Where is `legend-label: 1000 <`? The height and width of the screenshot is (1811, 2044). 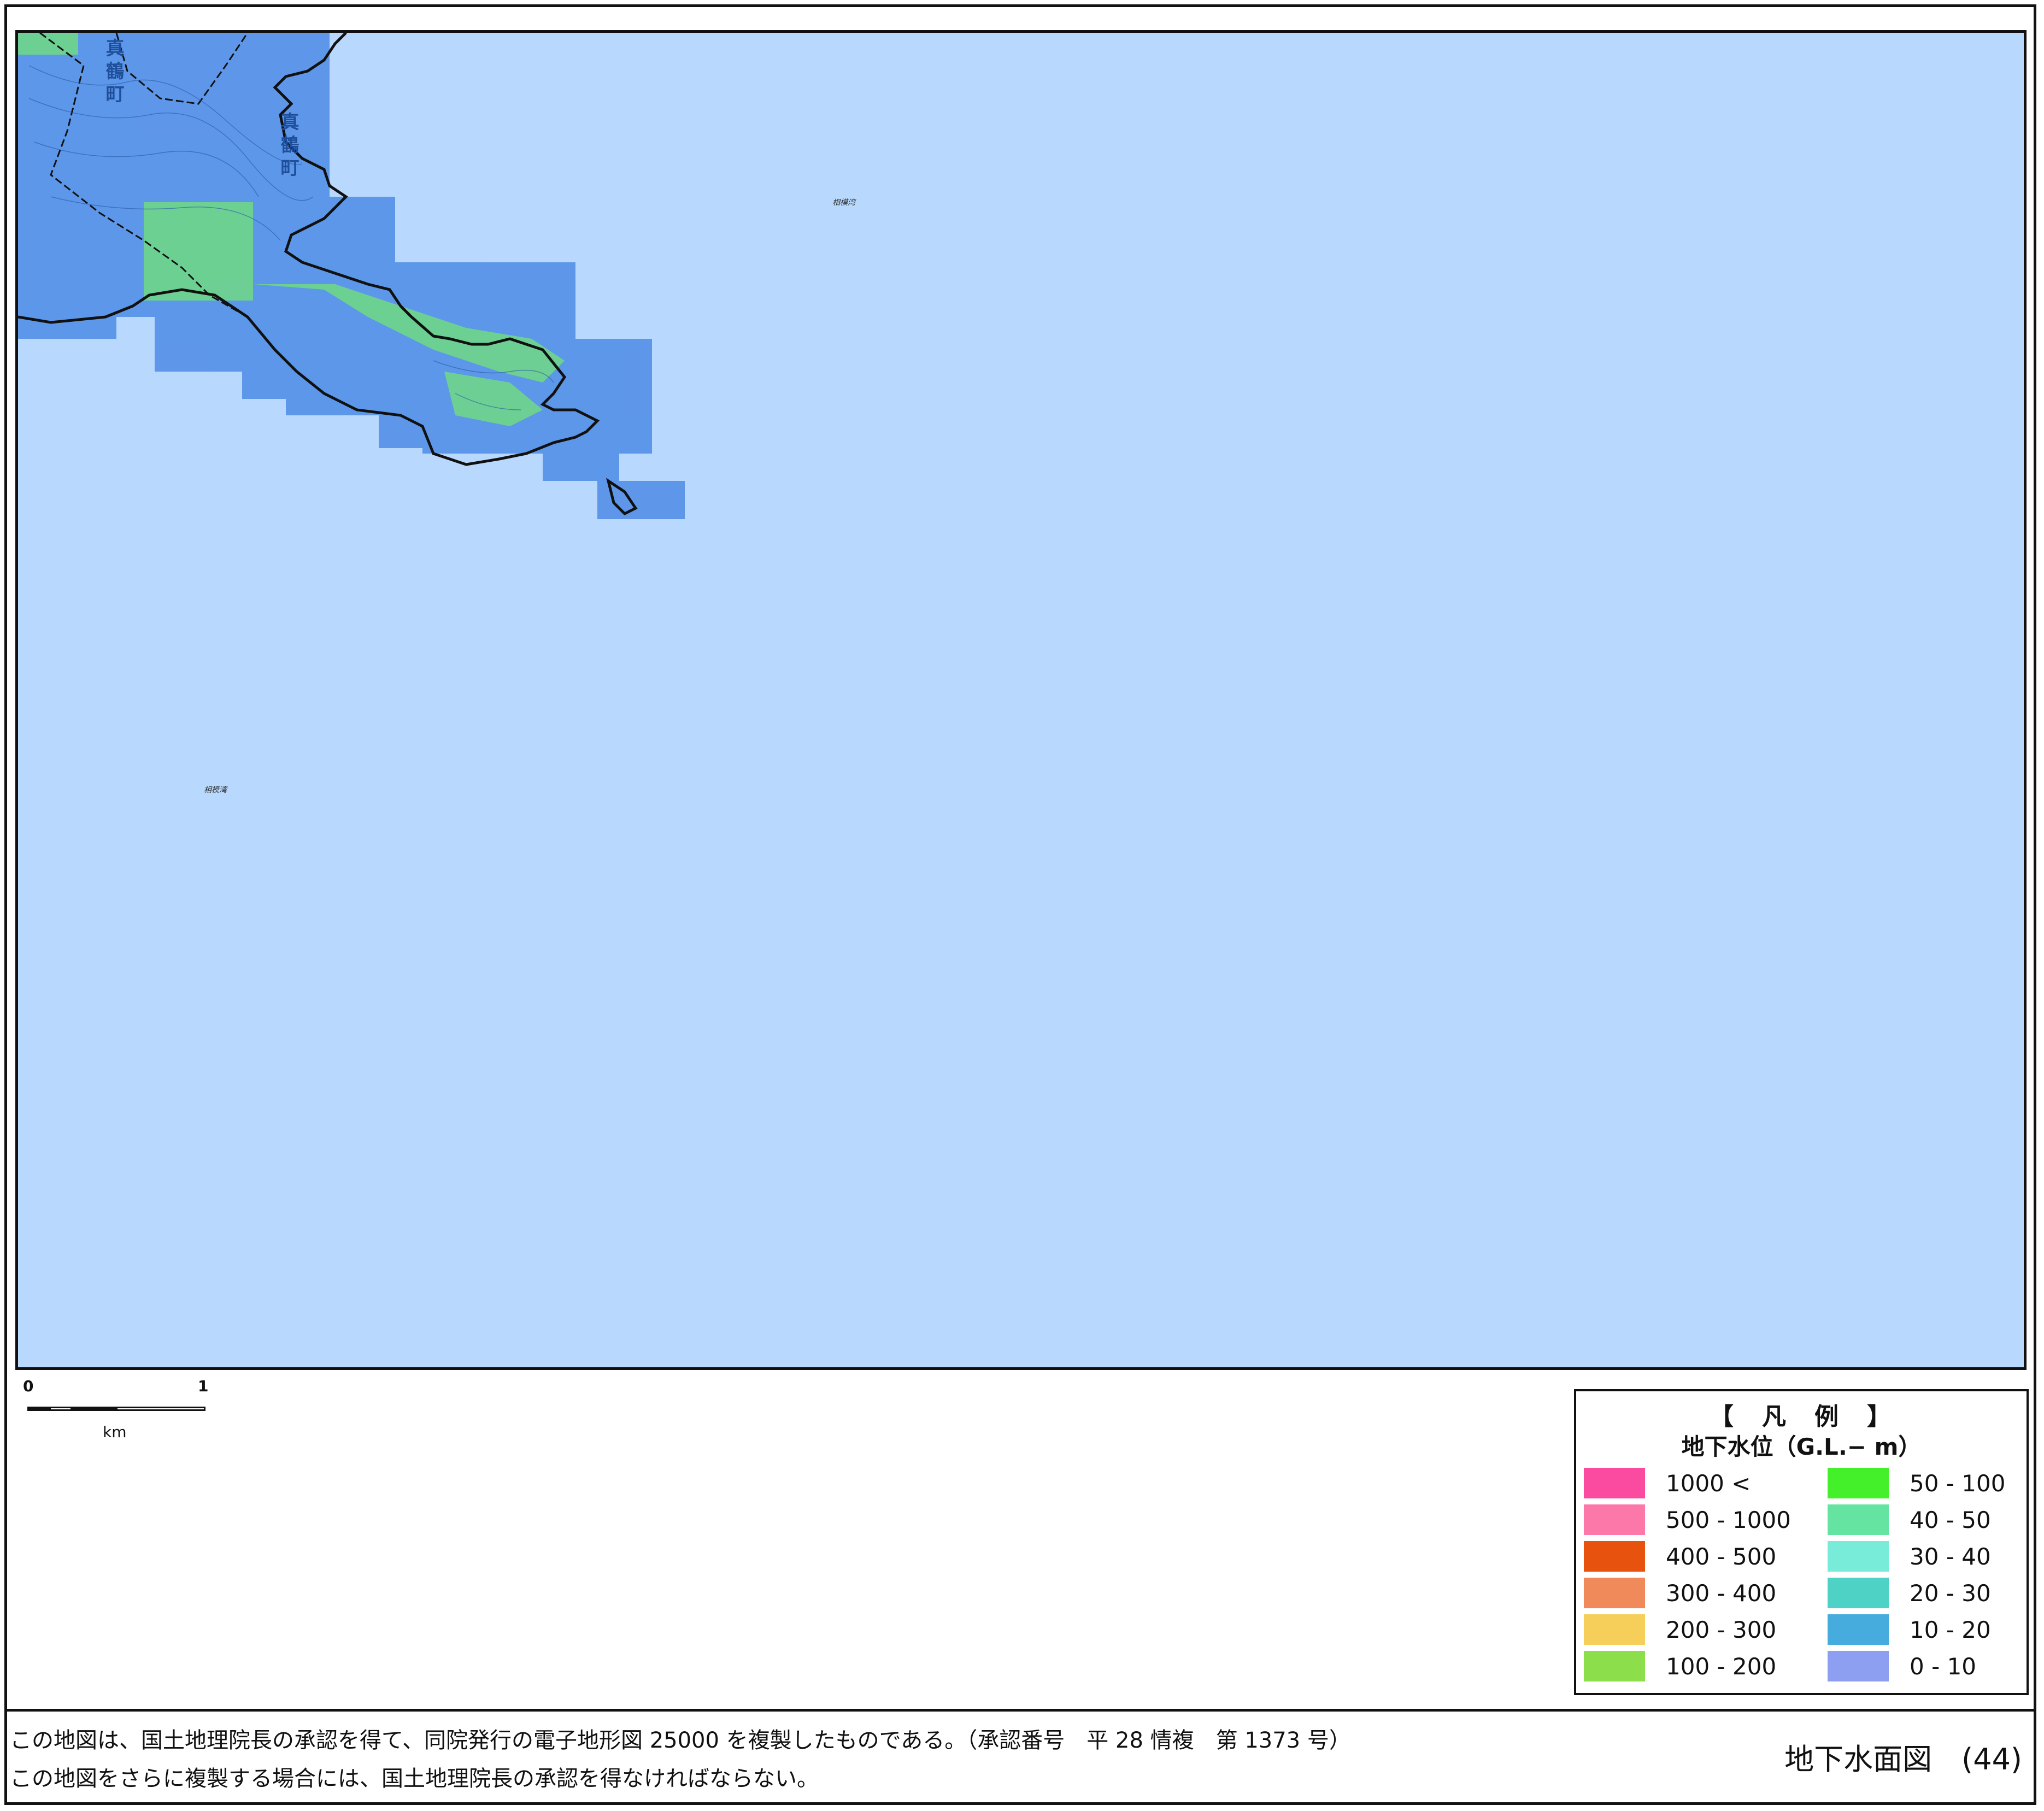 legend-label: 1000 < is located at coordinates (1708, 1484).